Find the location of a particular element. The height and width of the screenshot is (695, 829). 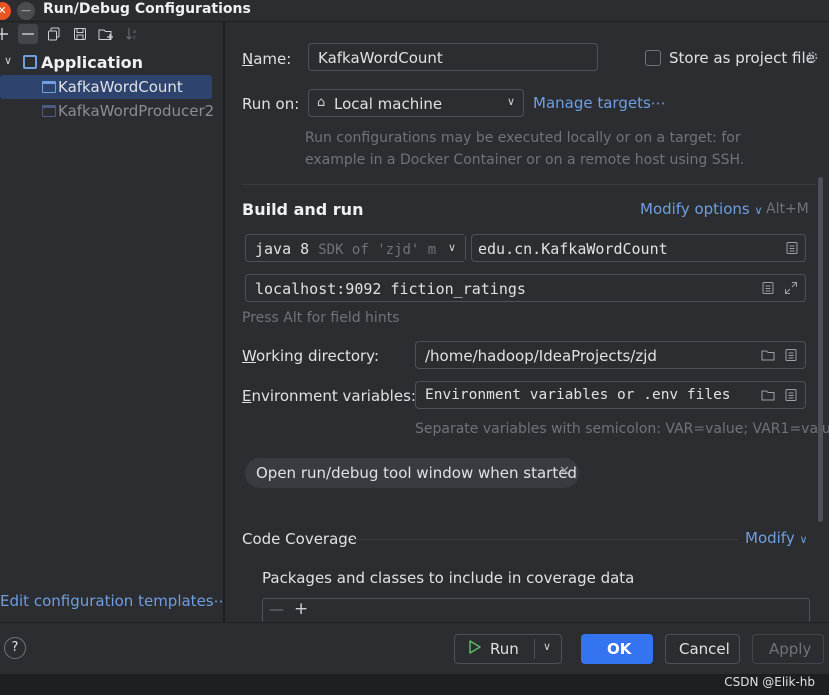

ok-label: OK is located at coordinates (619, 649).